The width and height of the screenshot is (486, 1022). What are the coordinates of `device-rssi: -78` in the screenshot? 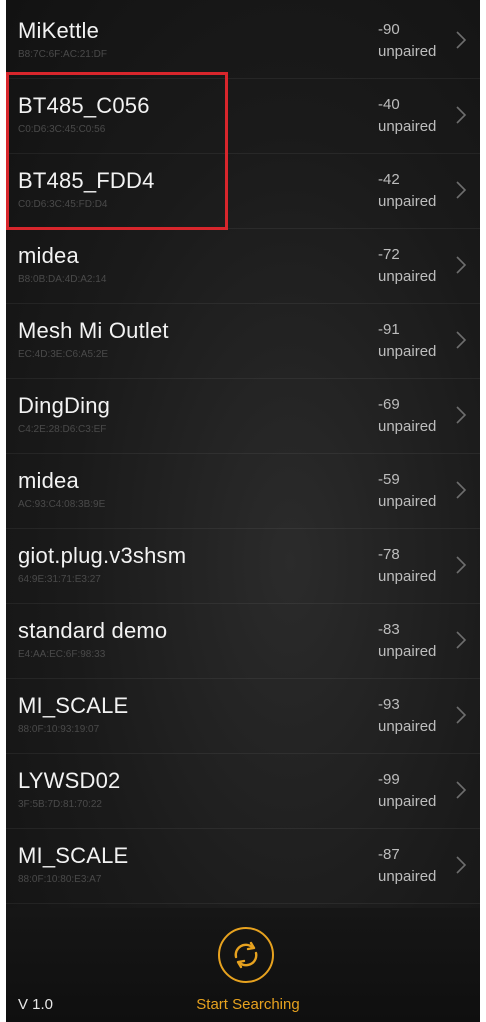 It's located at (389, 554).